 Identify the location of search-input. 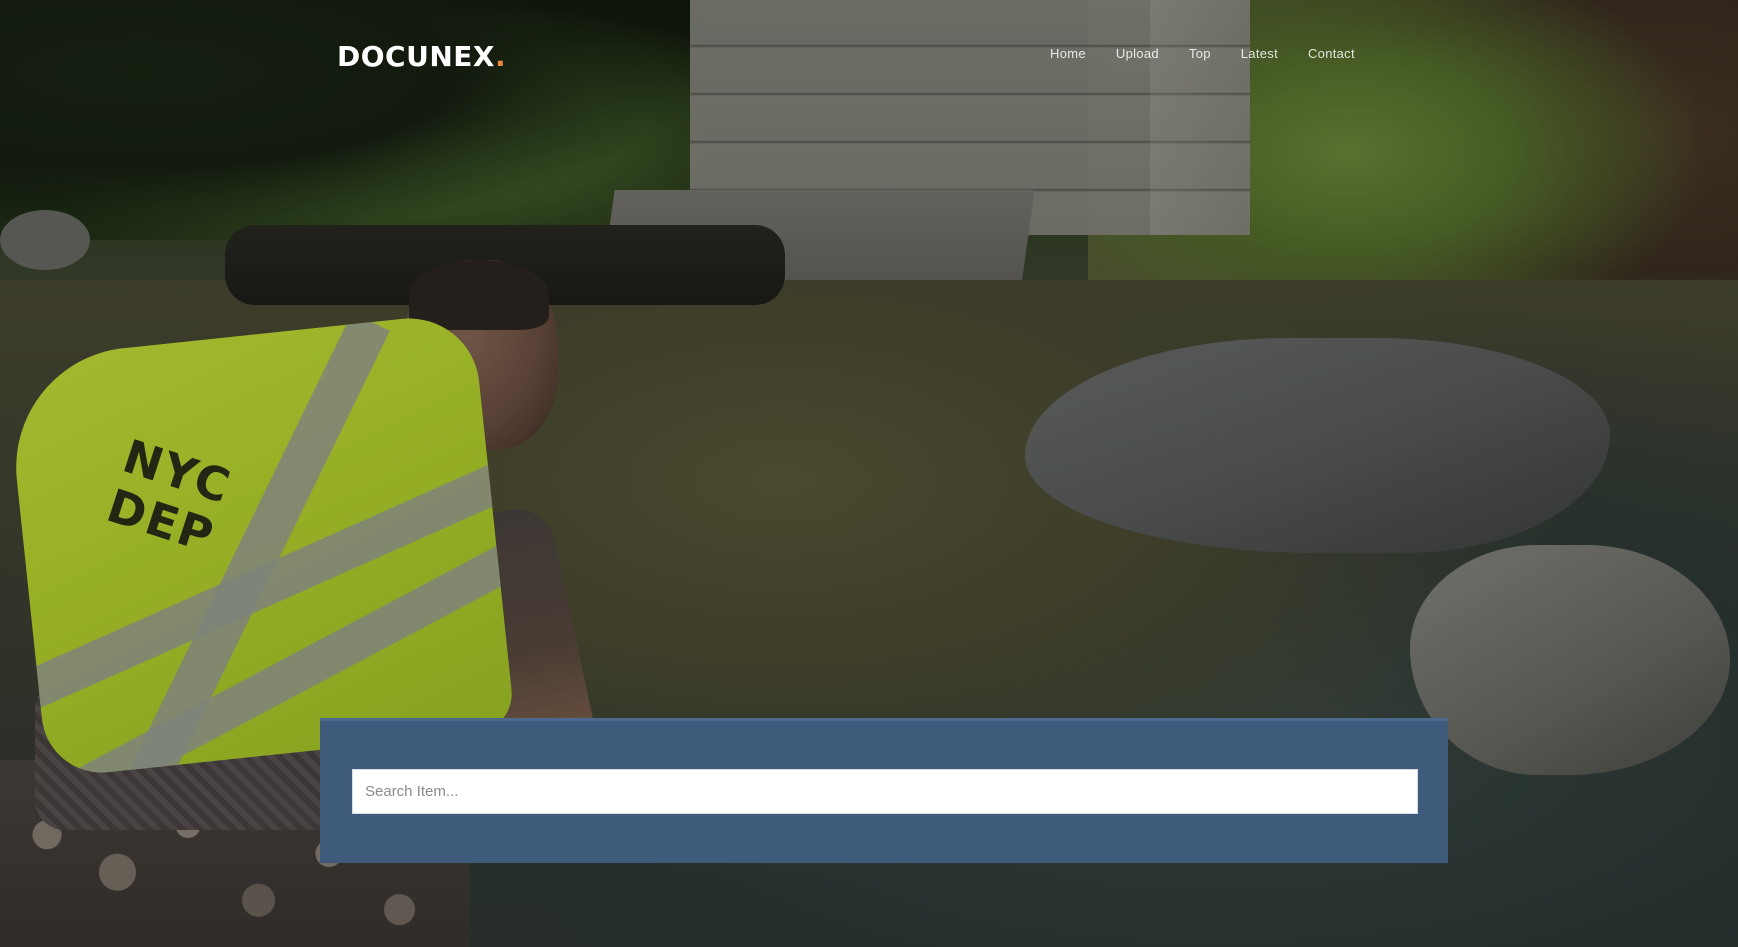
(885, 791).